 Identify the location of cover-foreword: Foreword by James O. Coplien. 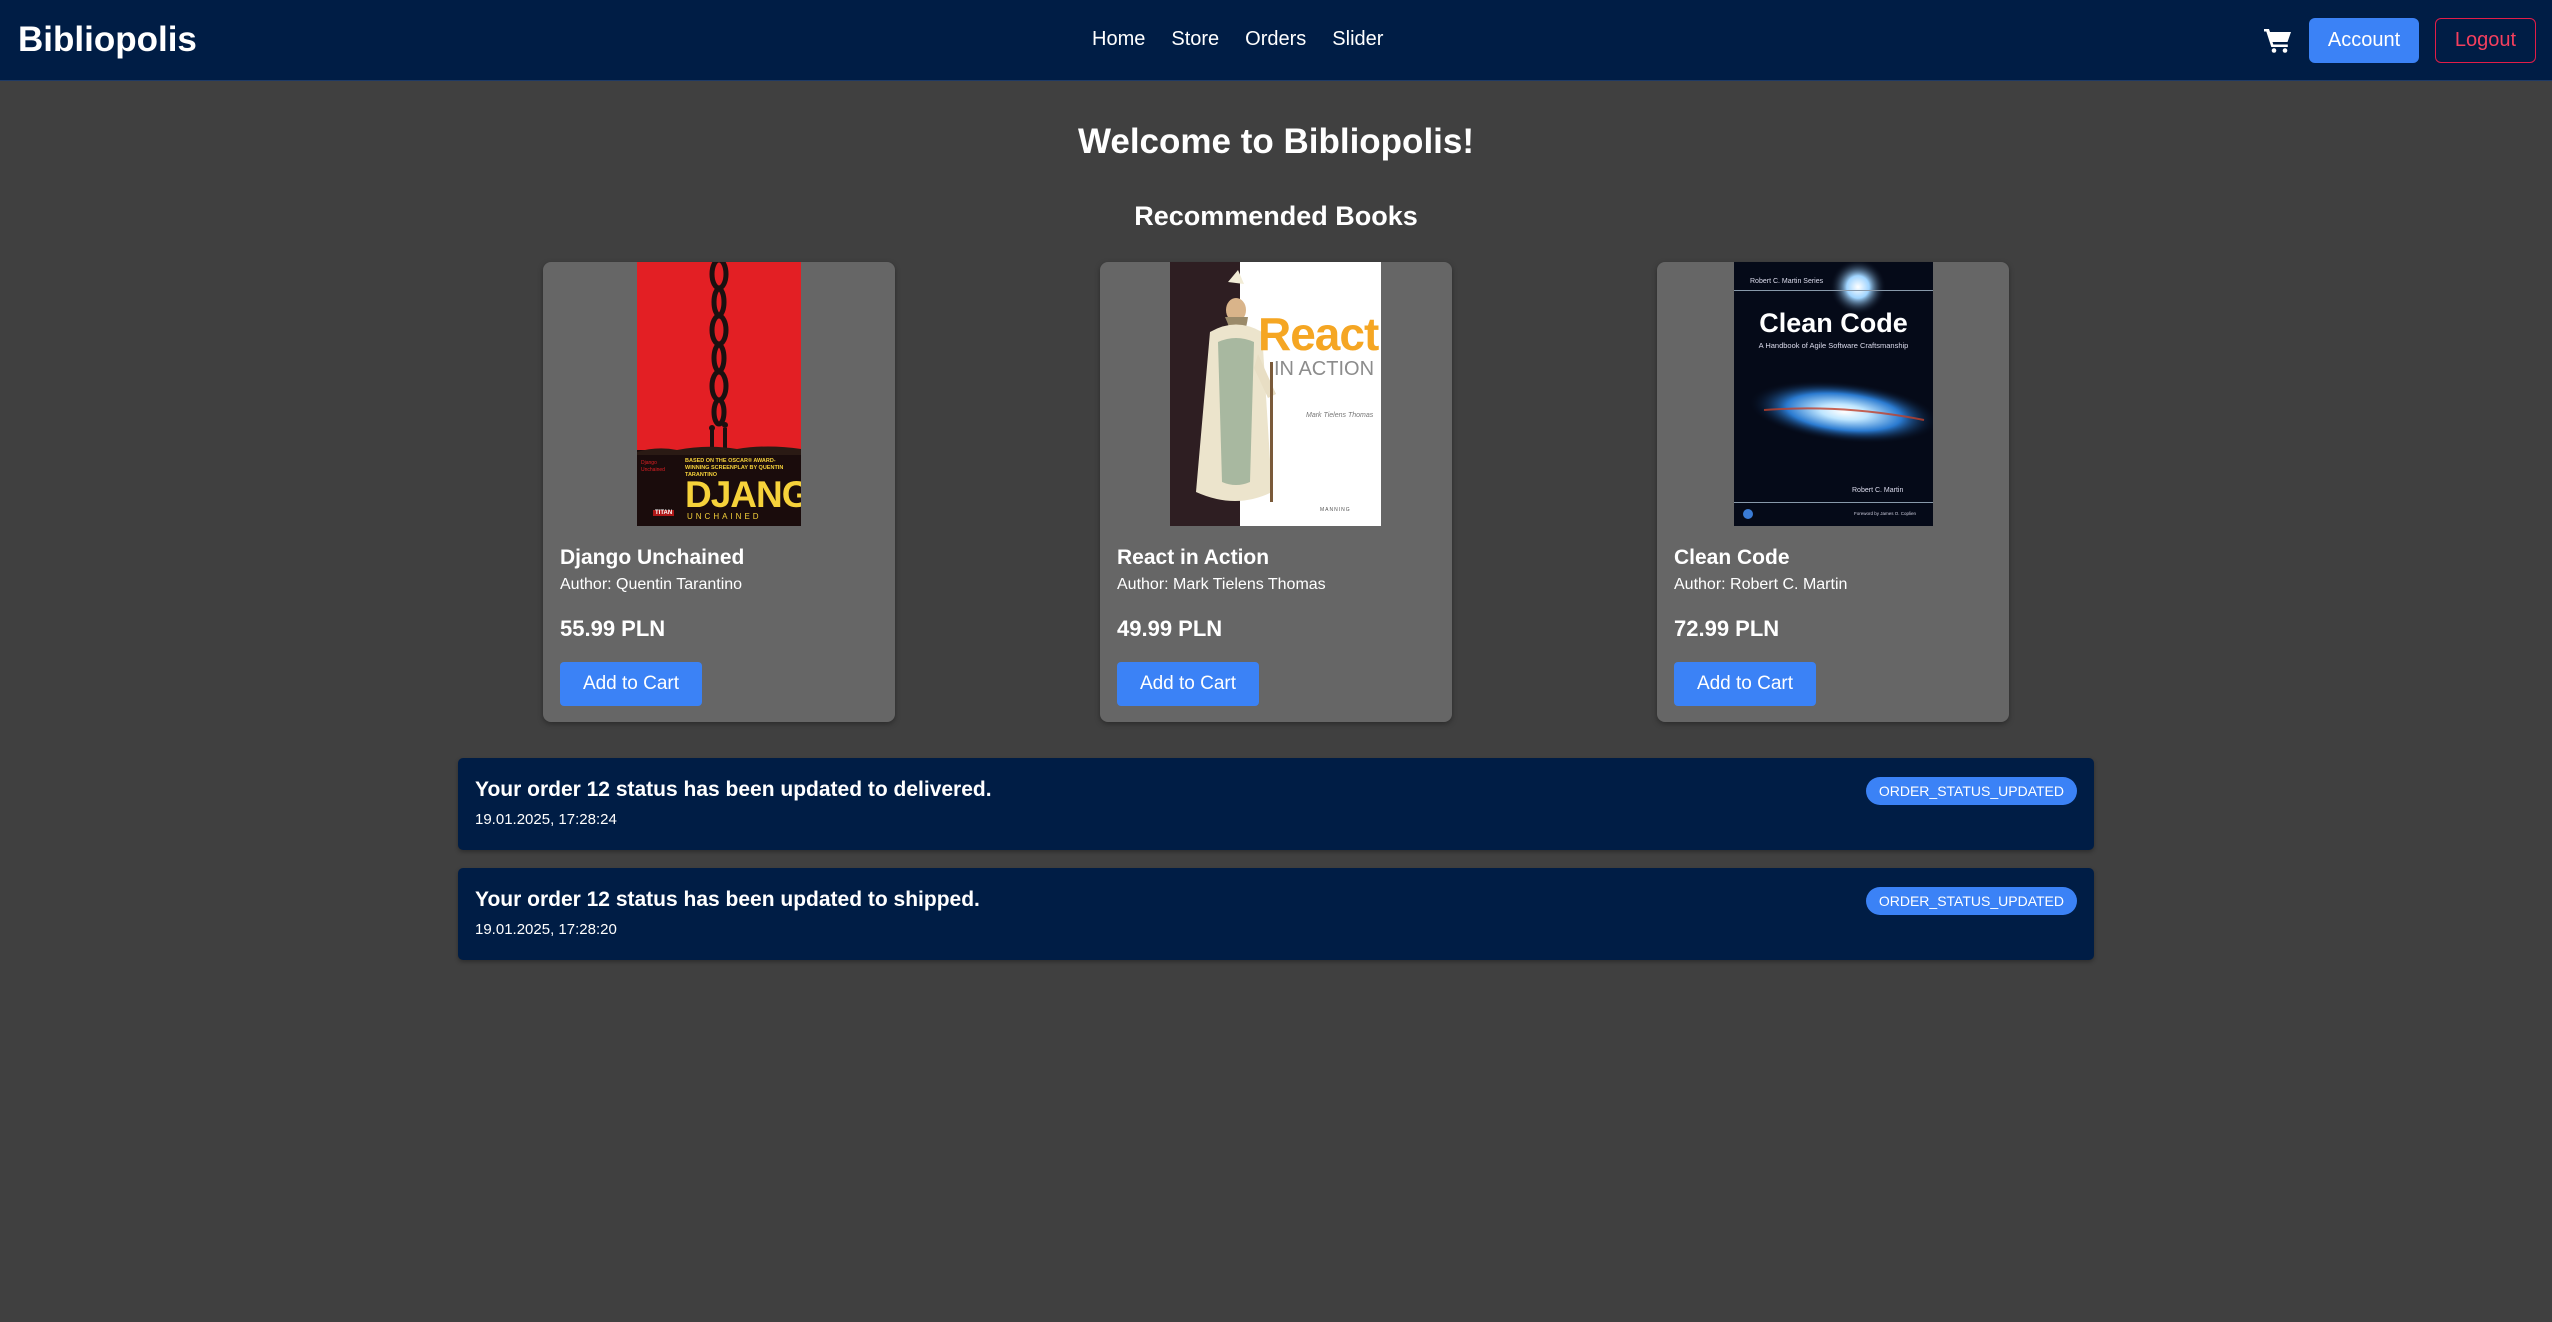
(1885, 513).